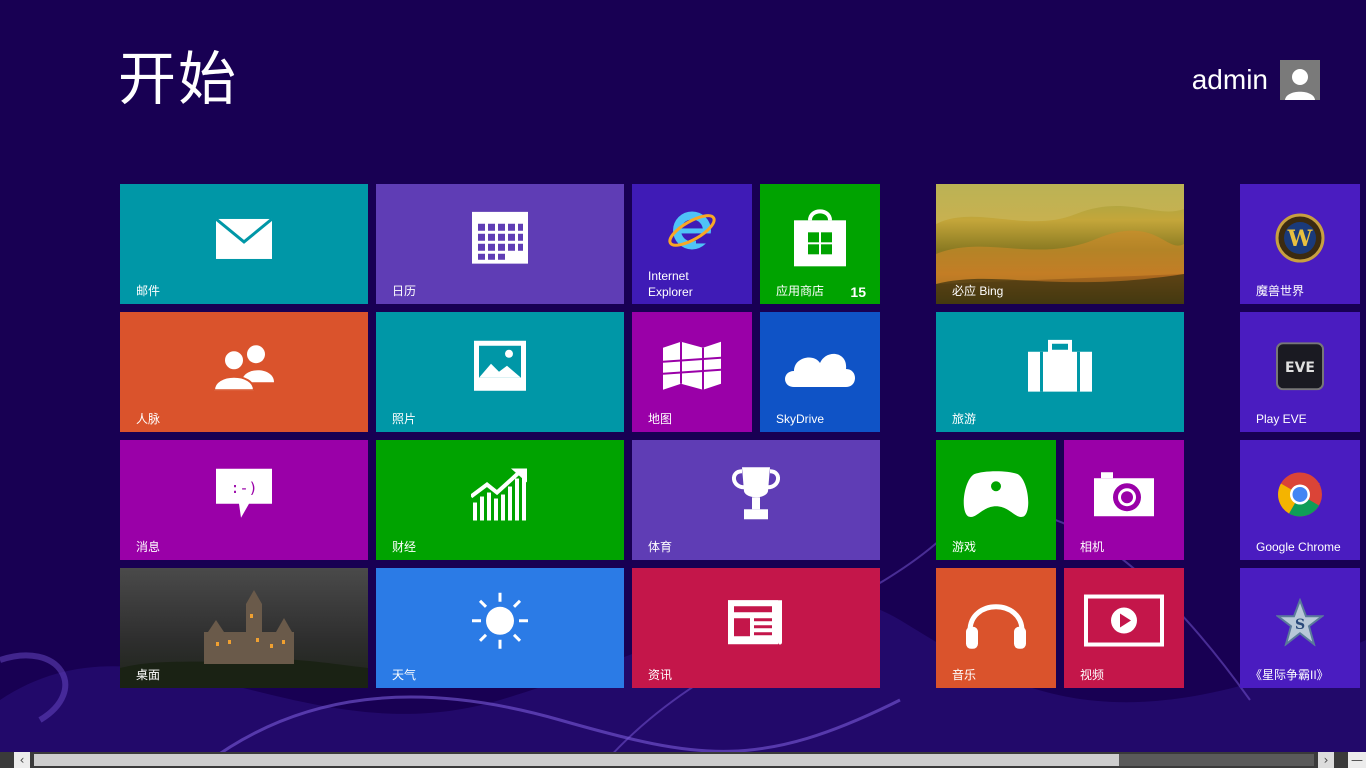 The height and width of the screenshot is (768, 1366). Describe the element at coordinates (1298, 547) in the screenshot. I see `tile-label: Google Chrome` at that location.